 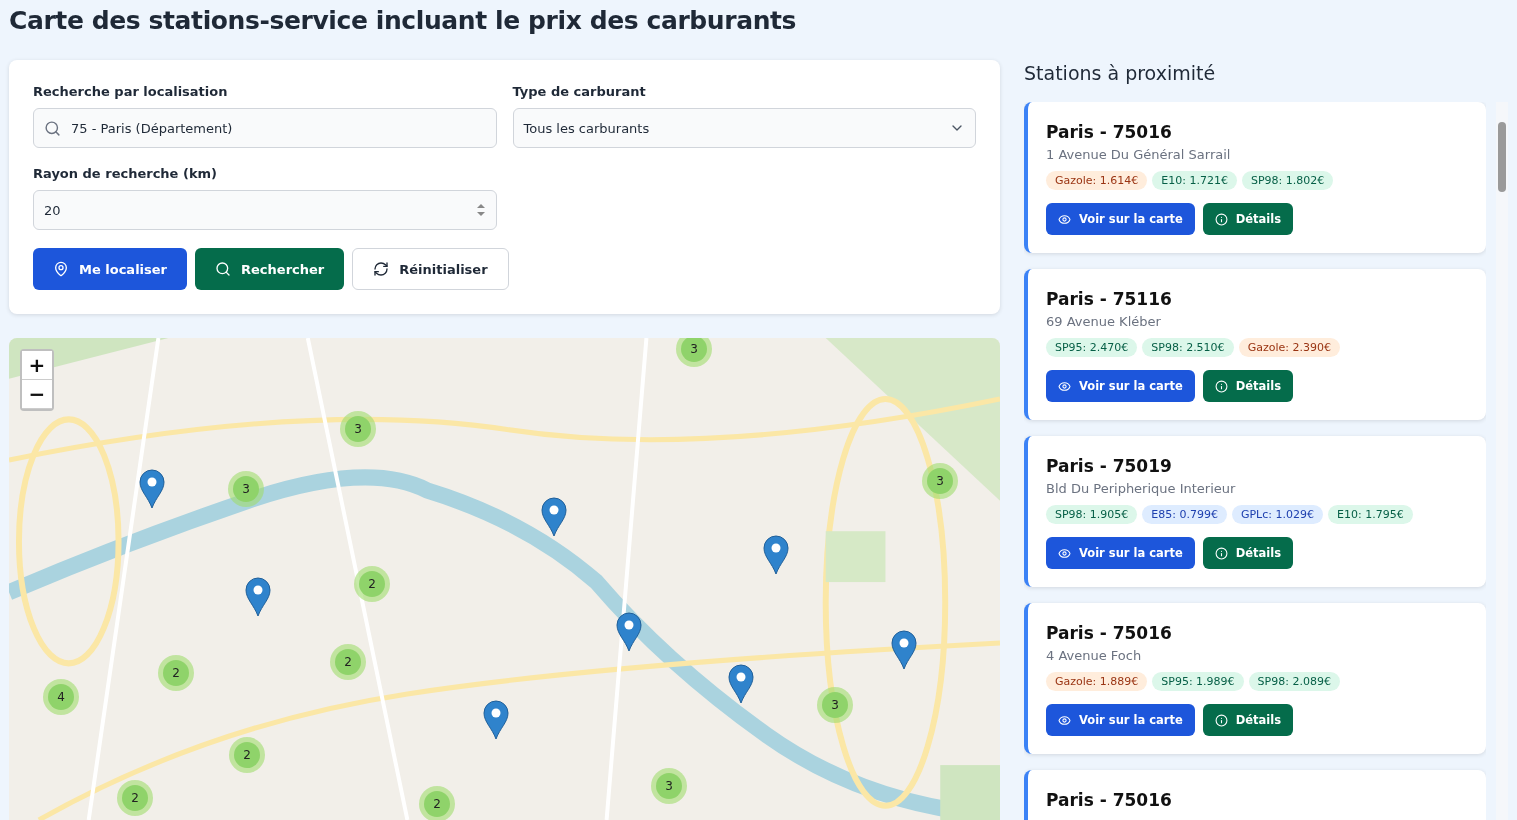 I want to click on station-address: 4 Avenue Foch, so click(x=1094, y=655).